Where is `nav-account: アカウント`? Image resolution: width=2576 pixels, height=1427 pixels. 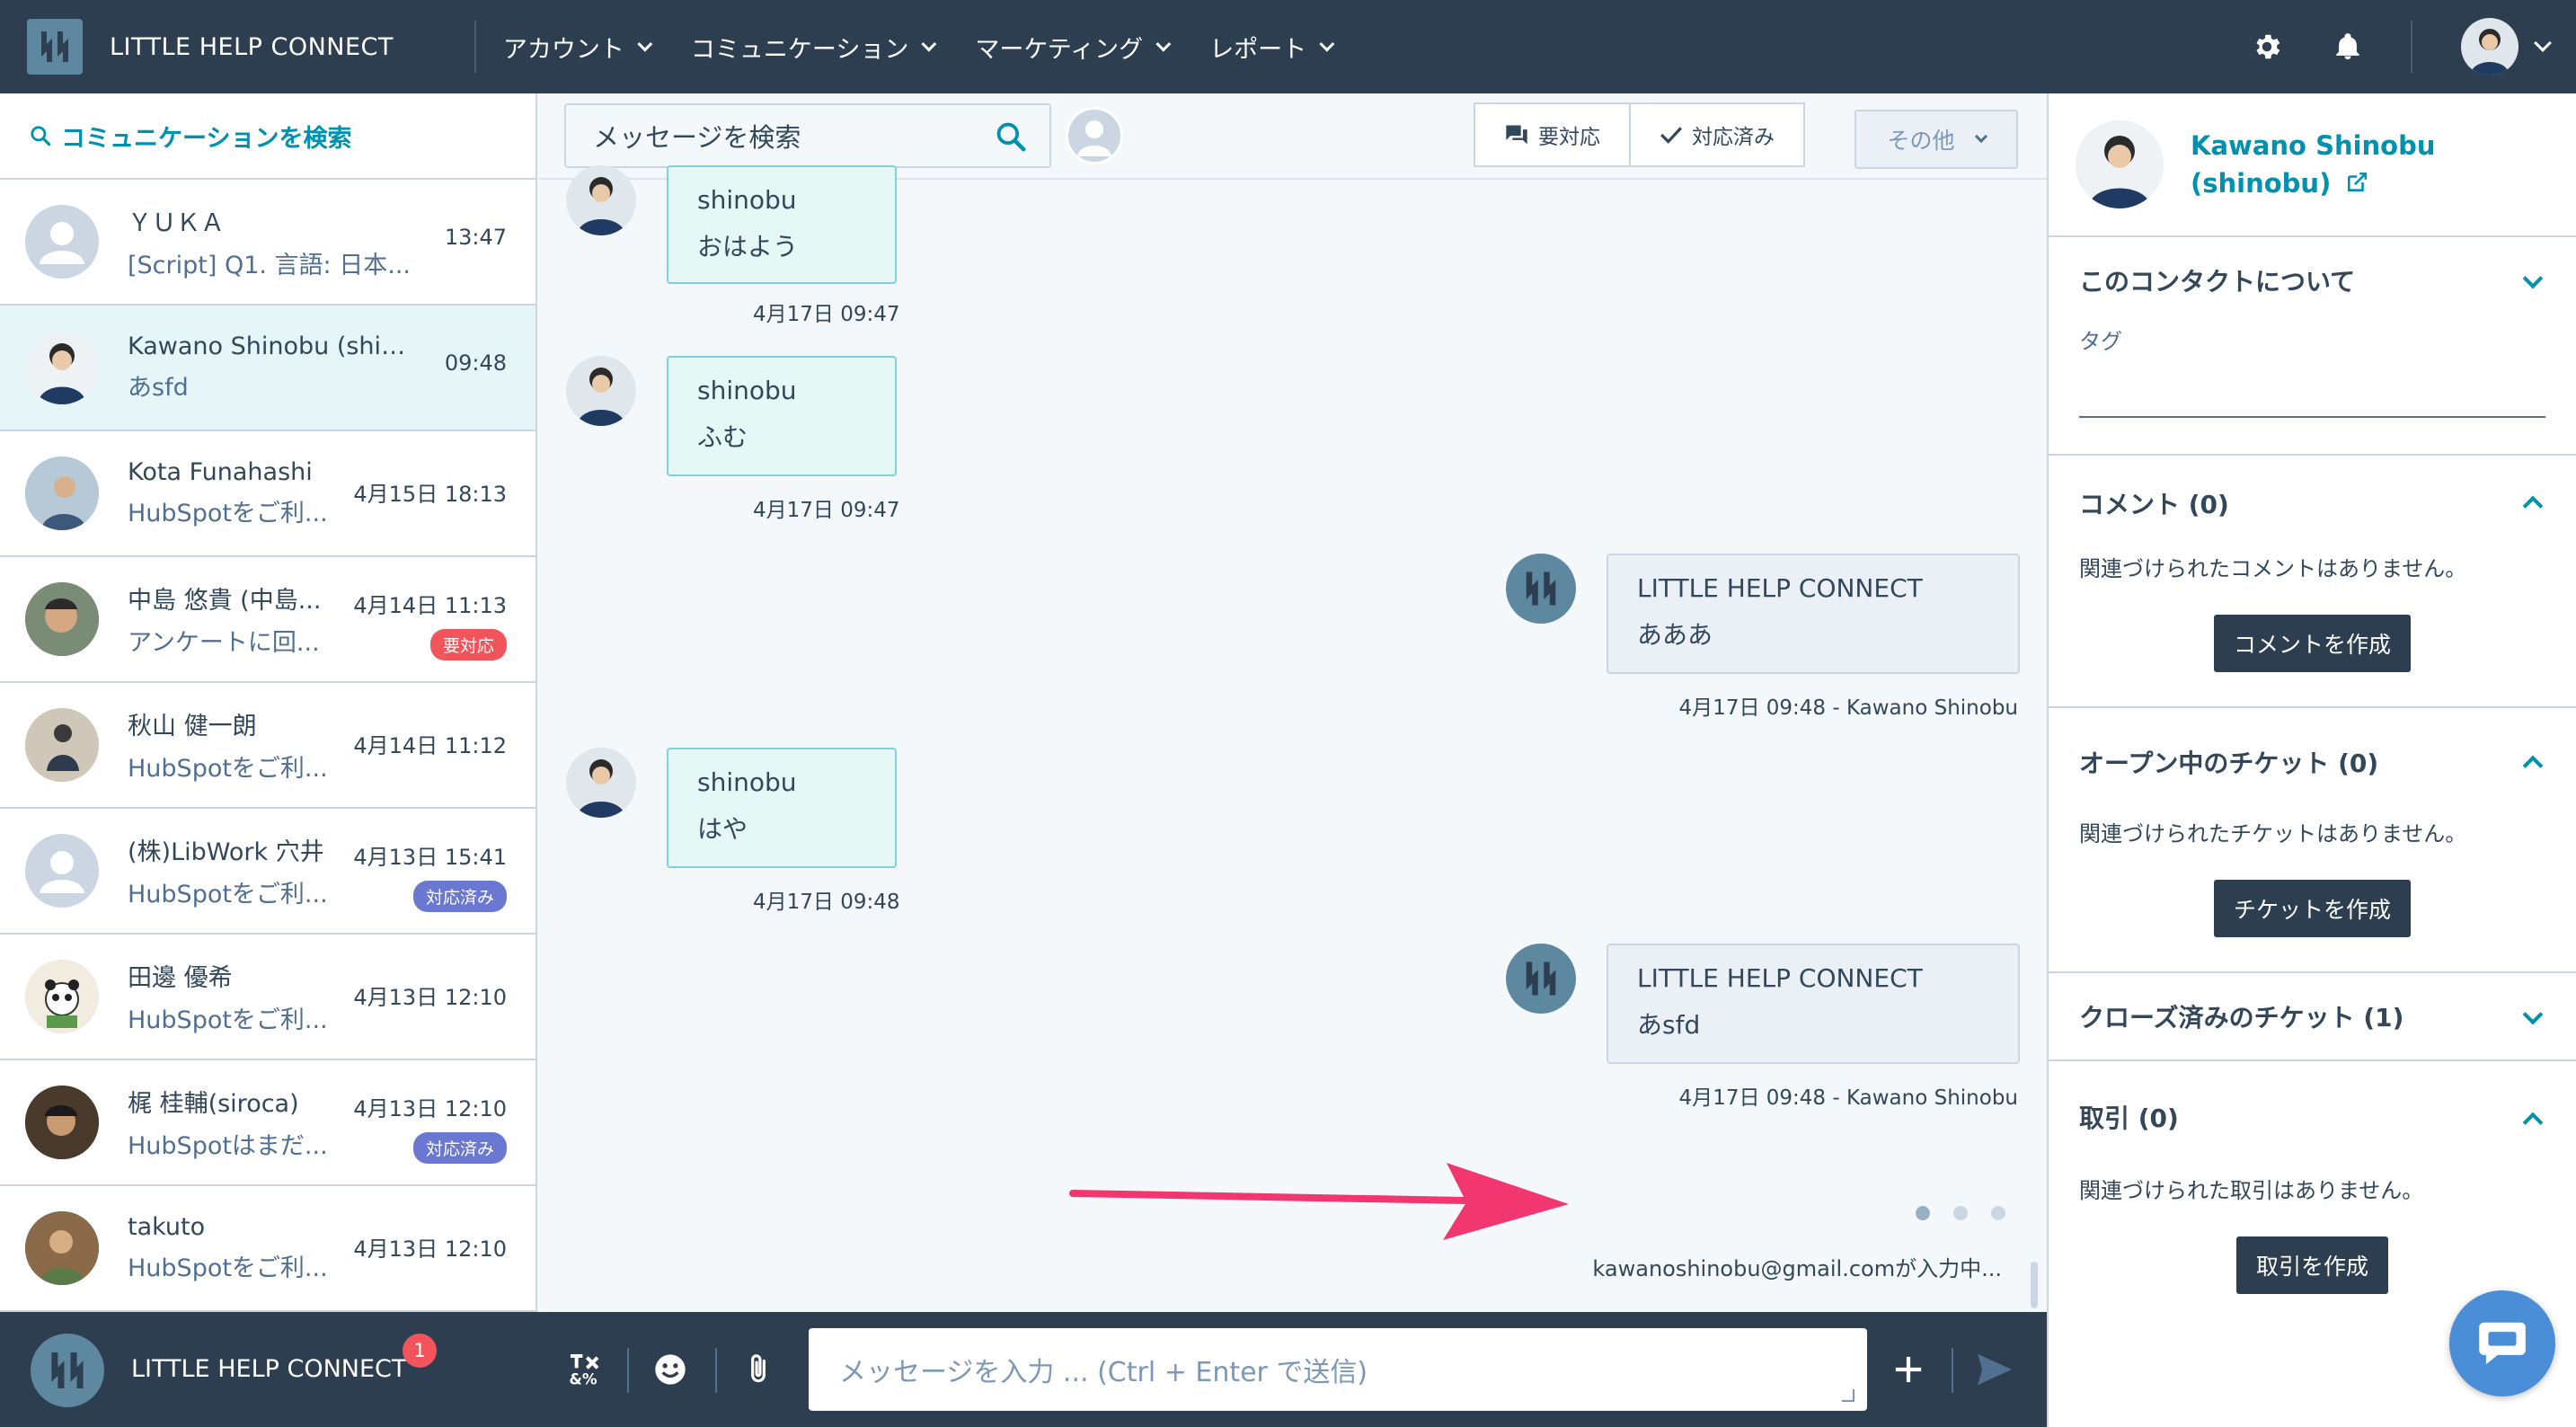
nav-account: アカウント is located at coordinates (577, 47).